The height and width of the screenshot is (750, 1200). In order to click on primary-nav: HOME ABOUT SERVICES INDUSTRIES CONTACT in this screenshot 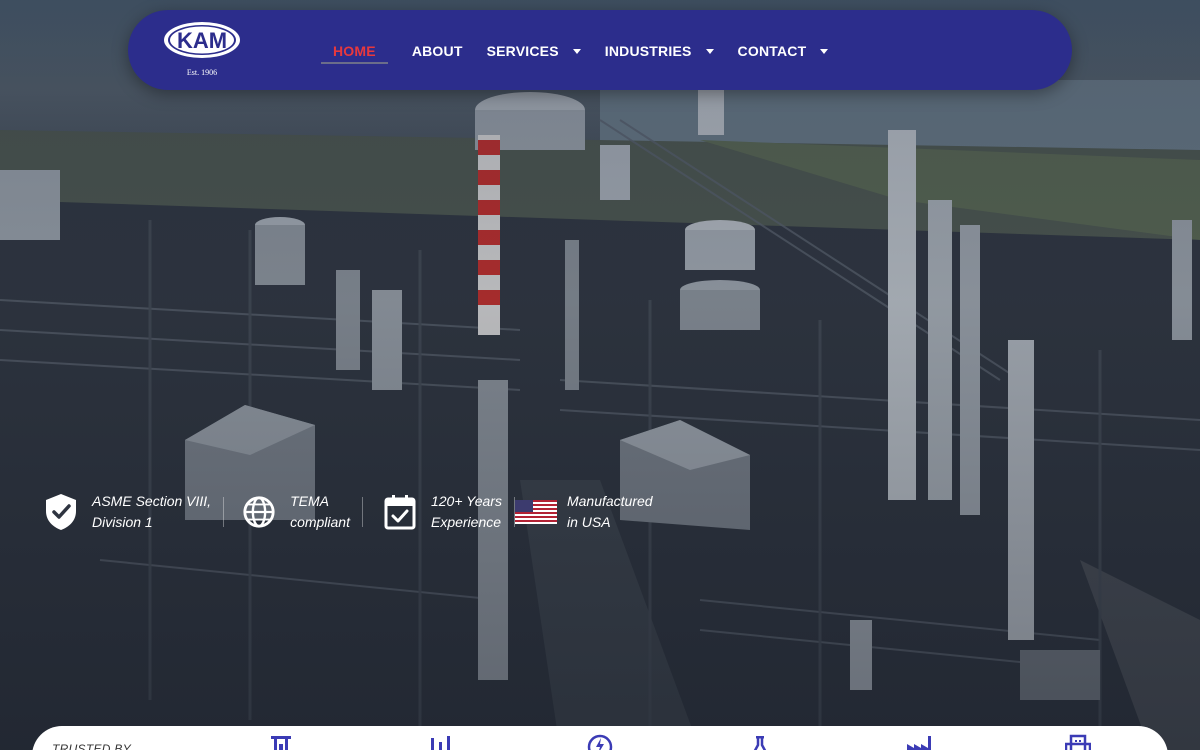, I will do `click(586, 52)`.